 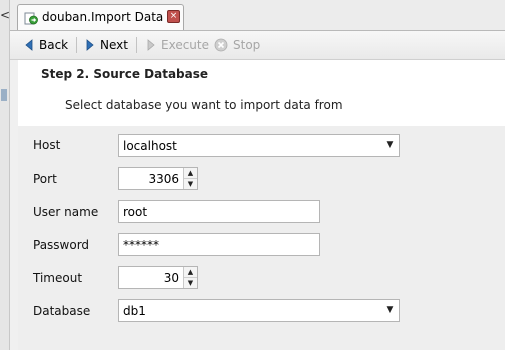 What do you see at coordinates (259, 145) in the screenshot?
I see `host-combobox: localhost ▼` at bounding box center [259, 145].